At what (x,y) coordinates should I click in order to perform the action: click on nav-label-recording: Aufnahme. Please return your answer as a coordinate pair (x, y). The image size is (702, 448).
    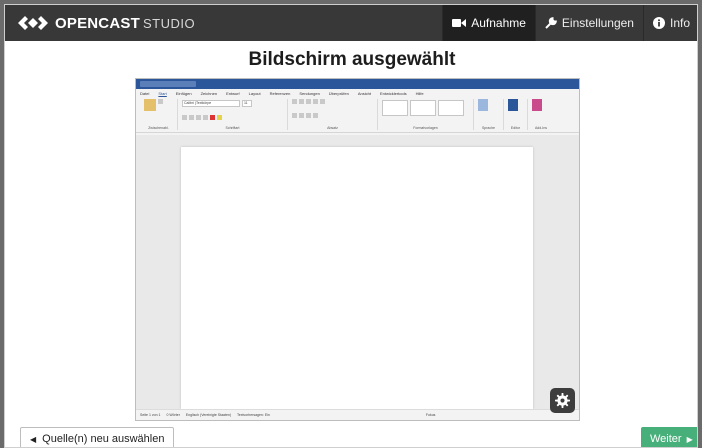
    Looking at the image, I should click on (498, 23).